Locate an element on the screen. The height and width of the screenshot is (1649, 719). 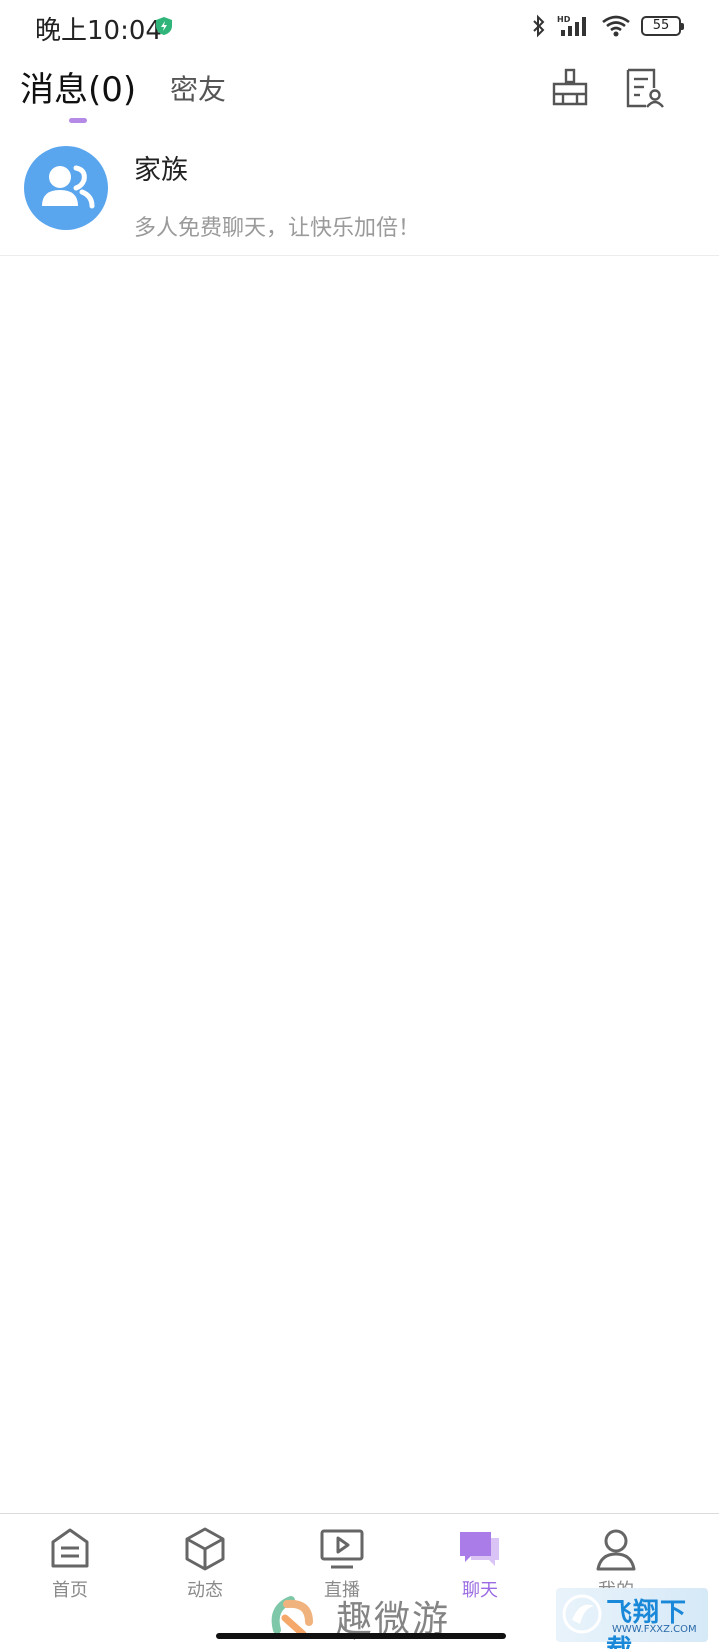
profile-icon is located at coordinates (616, 1550).